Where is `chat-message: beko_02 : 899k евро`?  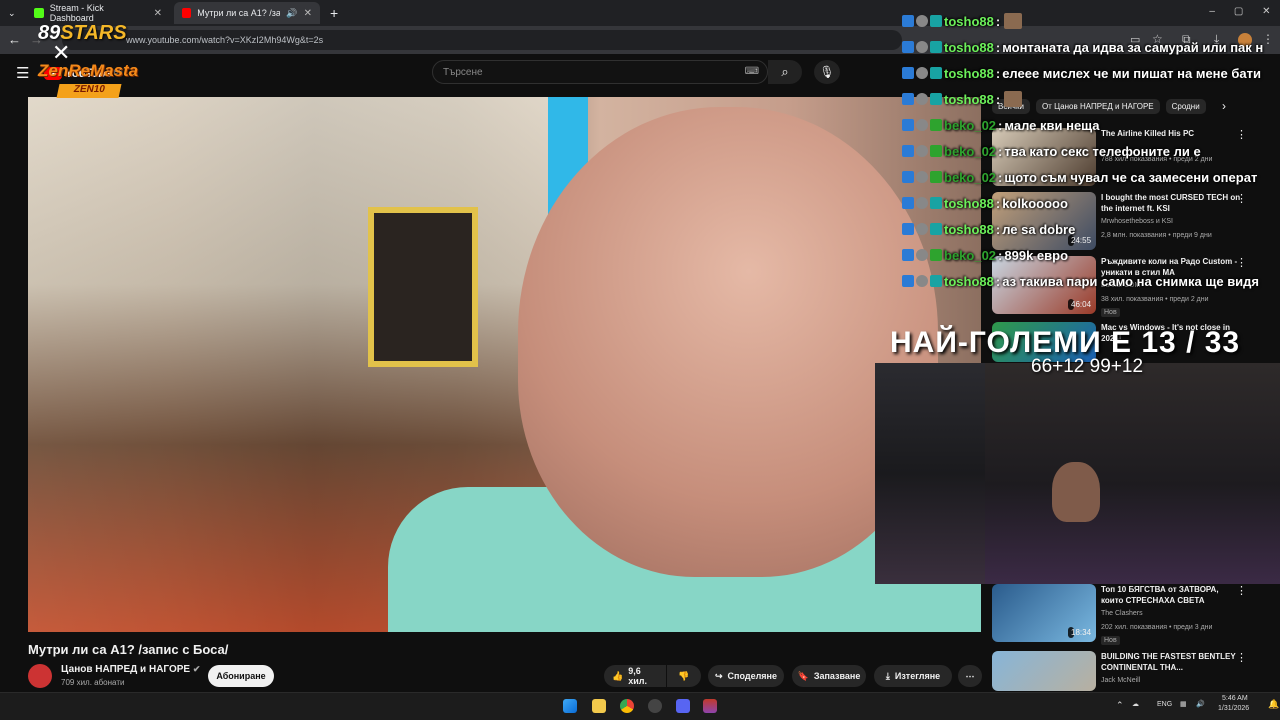 chat-message: beko_02 : 899k евро is located at coordinates (1091, 255).